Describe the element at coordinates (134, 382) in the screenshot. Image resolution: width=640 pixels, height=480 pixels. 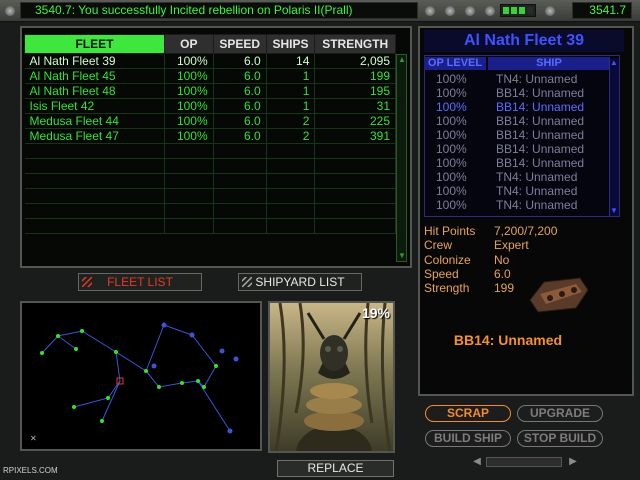
I see `star-map-icon: ✕` at that location.